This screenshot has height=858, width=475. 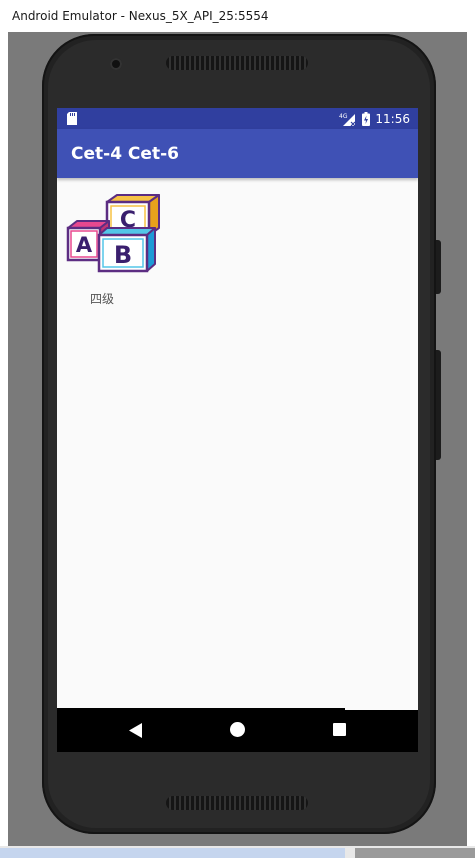 What do you see at coordinates (140, 16) in the screenshot?
I see `window-title: Android Emulator - Nexus_5X_API_25:5554` at bounding box center [140, 16].